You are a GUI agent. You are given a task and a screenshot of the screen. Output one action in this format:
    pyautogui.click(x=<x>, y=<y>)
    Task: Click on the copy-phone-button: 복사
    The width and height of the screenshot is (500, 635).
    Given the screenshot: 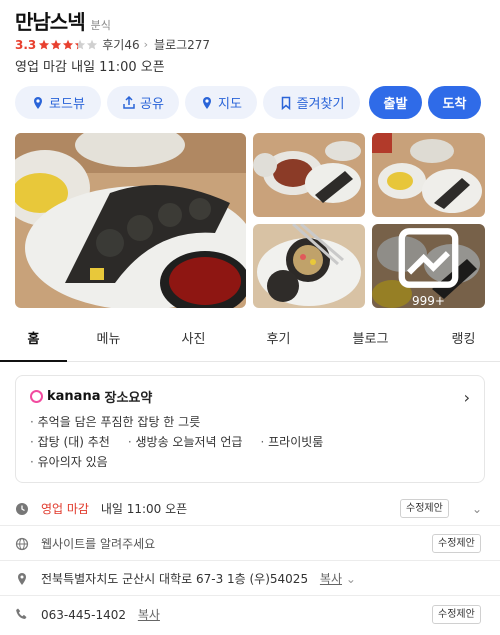 What is the action you would take?
    pyautogui.click(x=149, y=615)
    